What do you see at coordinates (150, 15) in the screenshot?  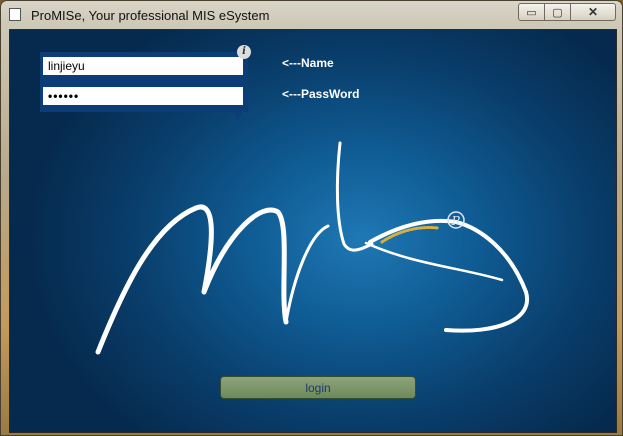 I see `window-title: ProMISe, Your professional MIS eSystem` at bounding box center [150, 15].